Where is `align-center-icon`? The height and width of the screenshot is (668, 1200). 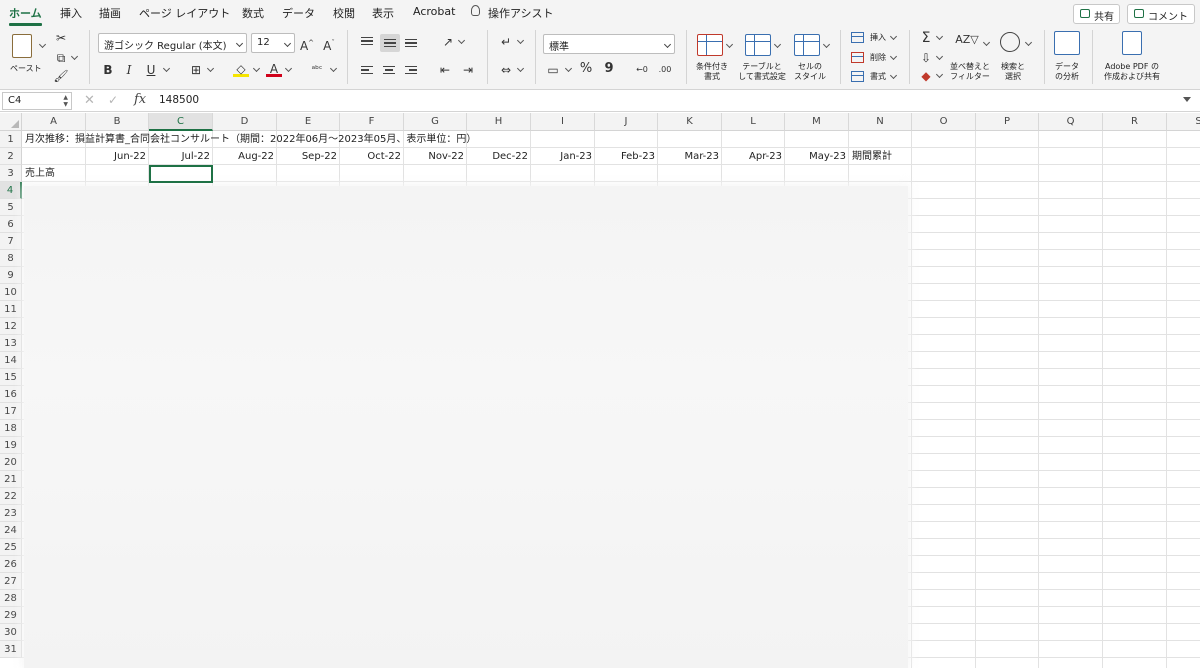
align-center-icon is located at coordinates (389, 71).